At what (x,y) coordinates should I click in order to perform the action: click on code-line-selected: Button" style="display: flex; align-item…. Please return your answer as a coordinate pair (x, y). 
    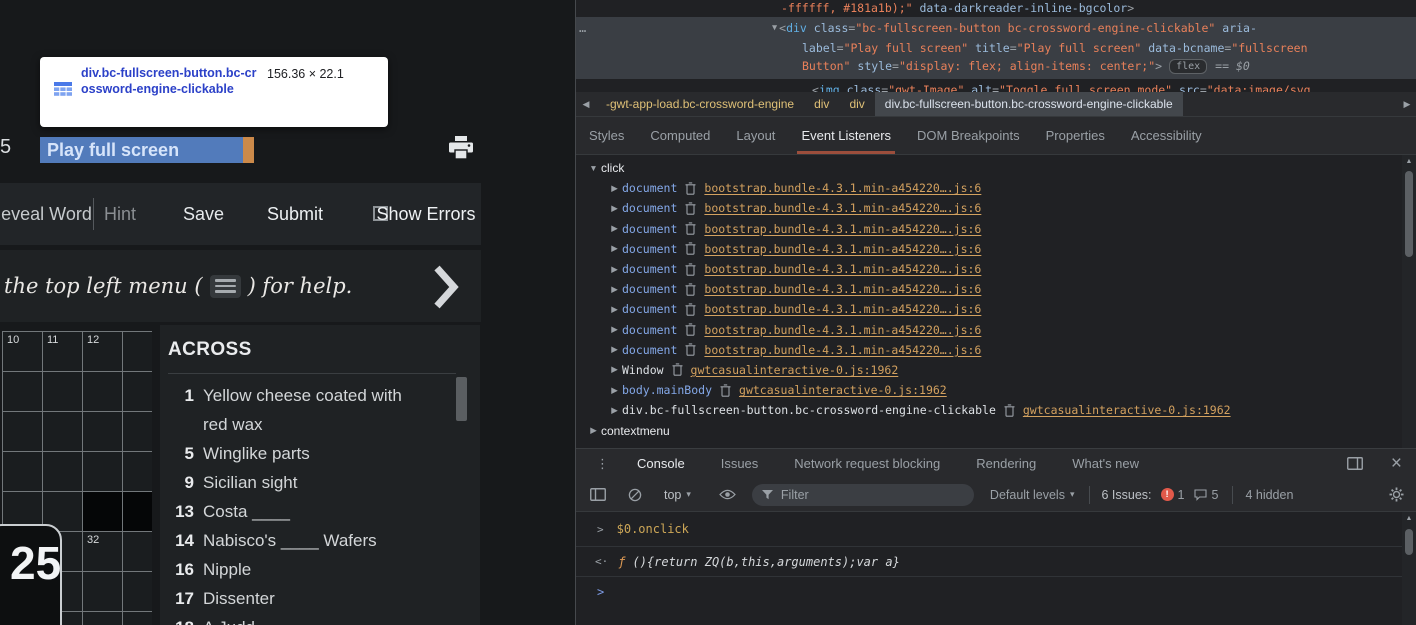
    Looking at the image, I should click on (1026, 67).